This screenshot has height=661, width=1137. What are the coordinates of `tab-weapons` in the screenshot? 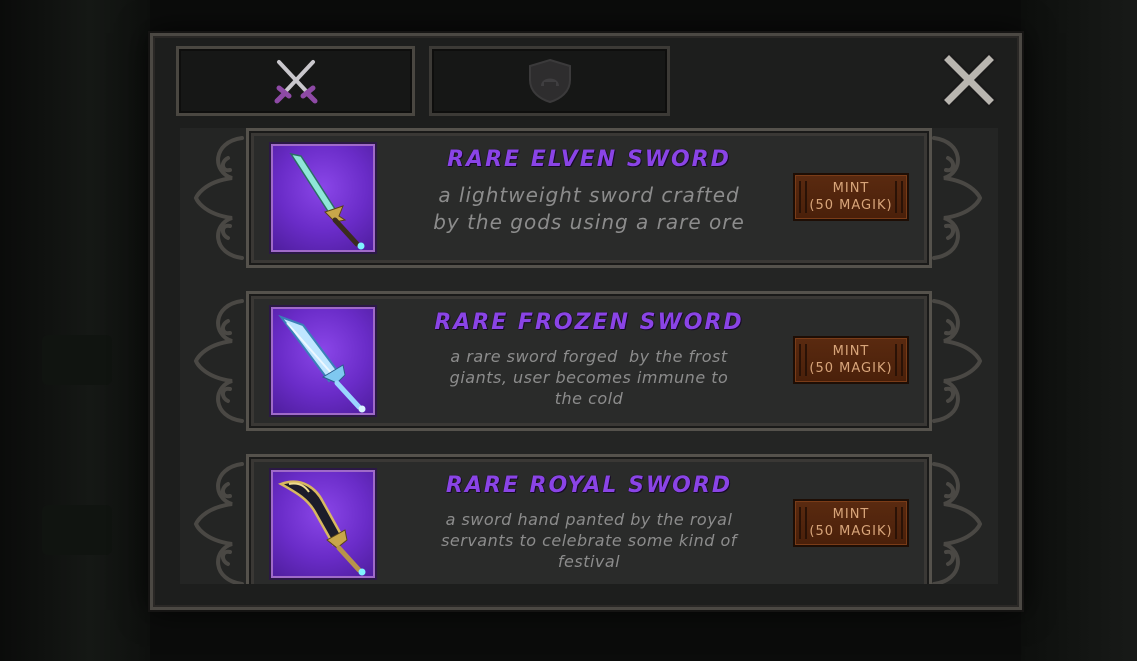 It's located at (295, 81).